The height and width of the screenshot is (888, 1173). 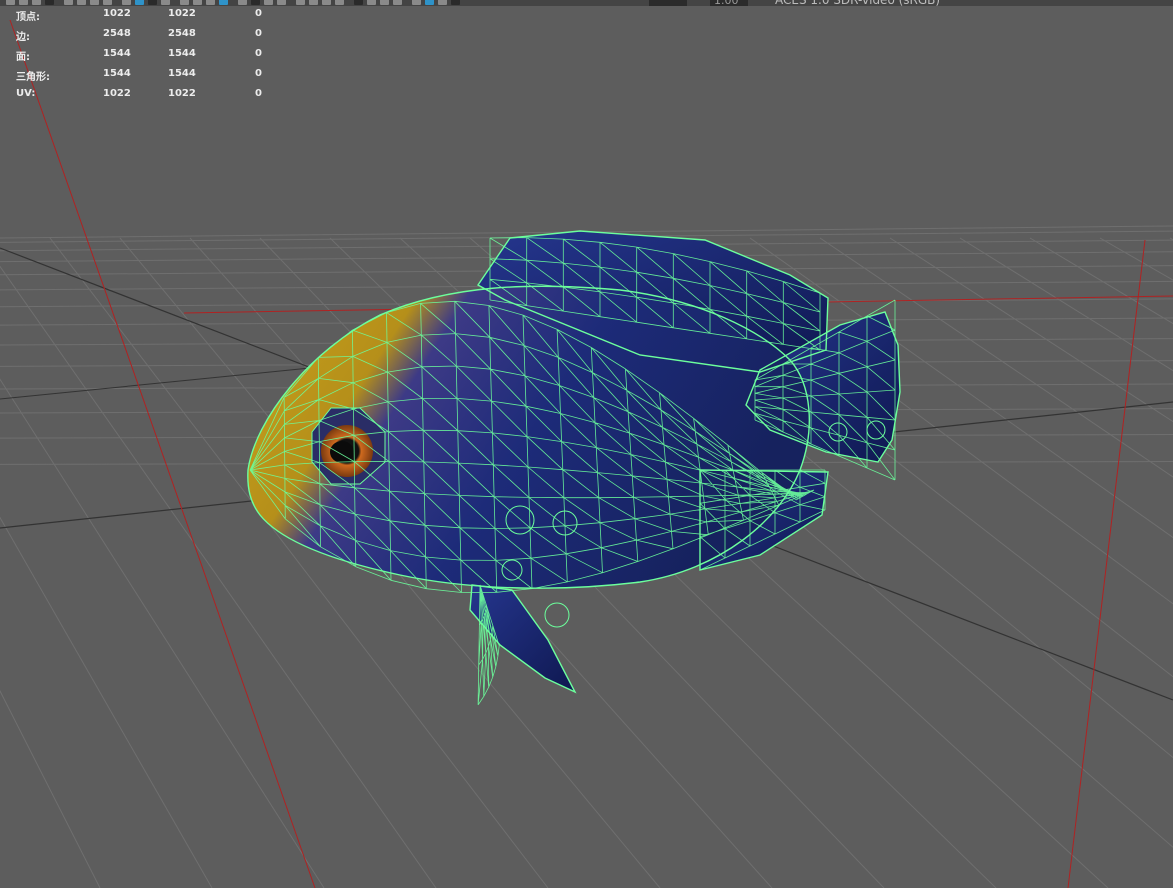 I want to click on hud-row: 顶点: 1022 1022 0, so click(x=135, y=17).